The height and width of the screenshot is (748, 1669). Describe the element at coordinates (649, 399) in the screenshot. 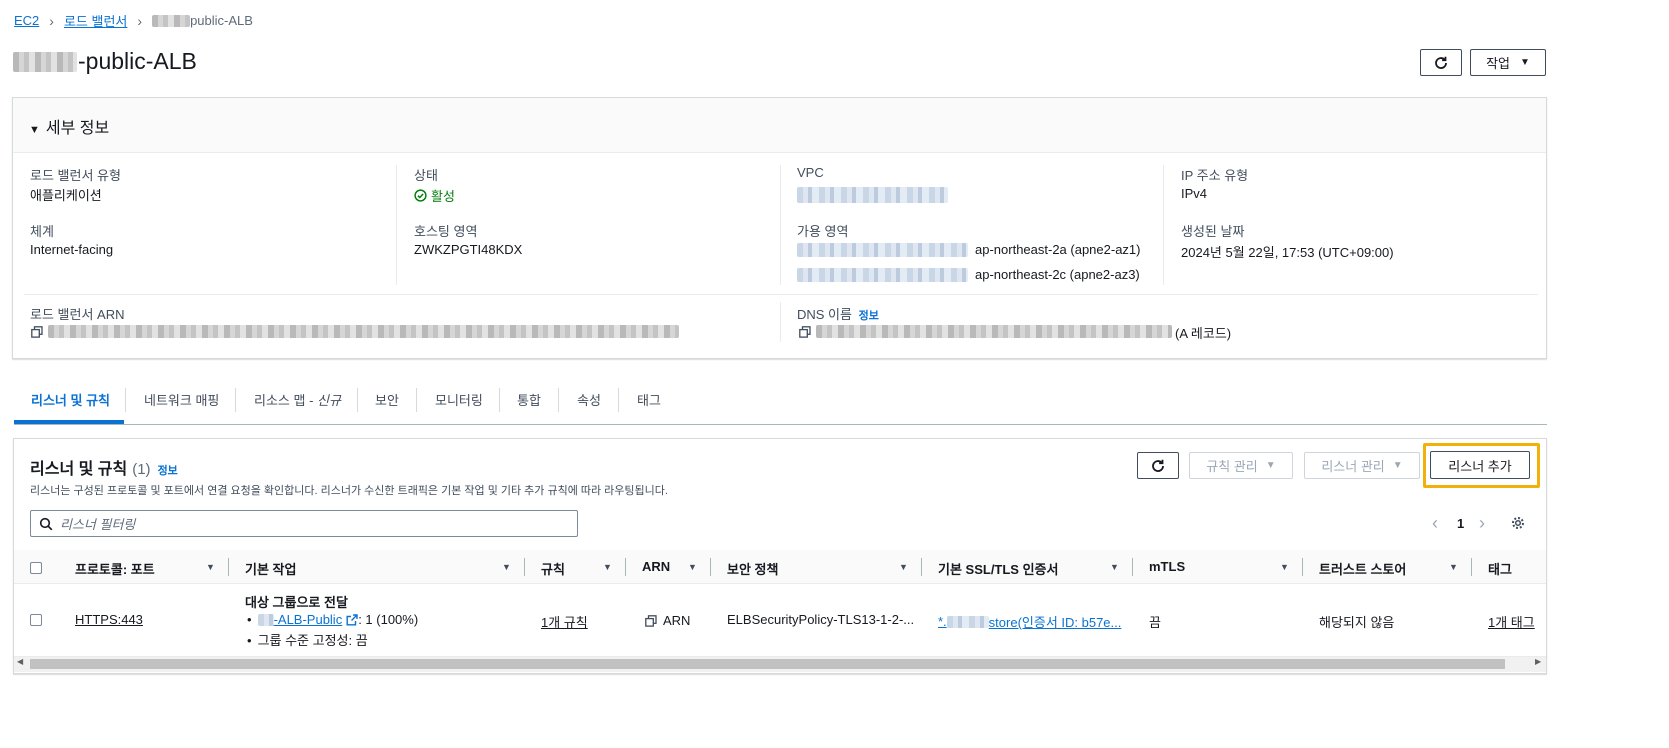

I see `tab-tags: 태그` at that location.